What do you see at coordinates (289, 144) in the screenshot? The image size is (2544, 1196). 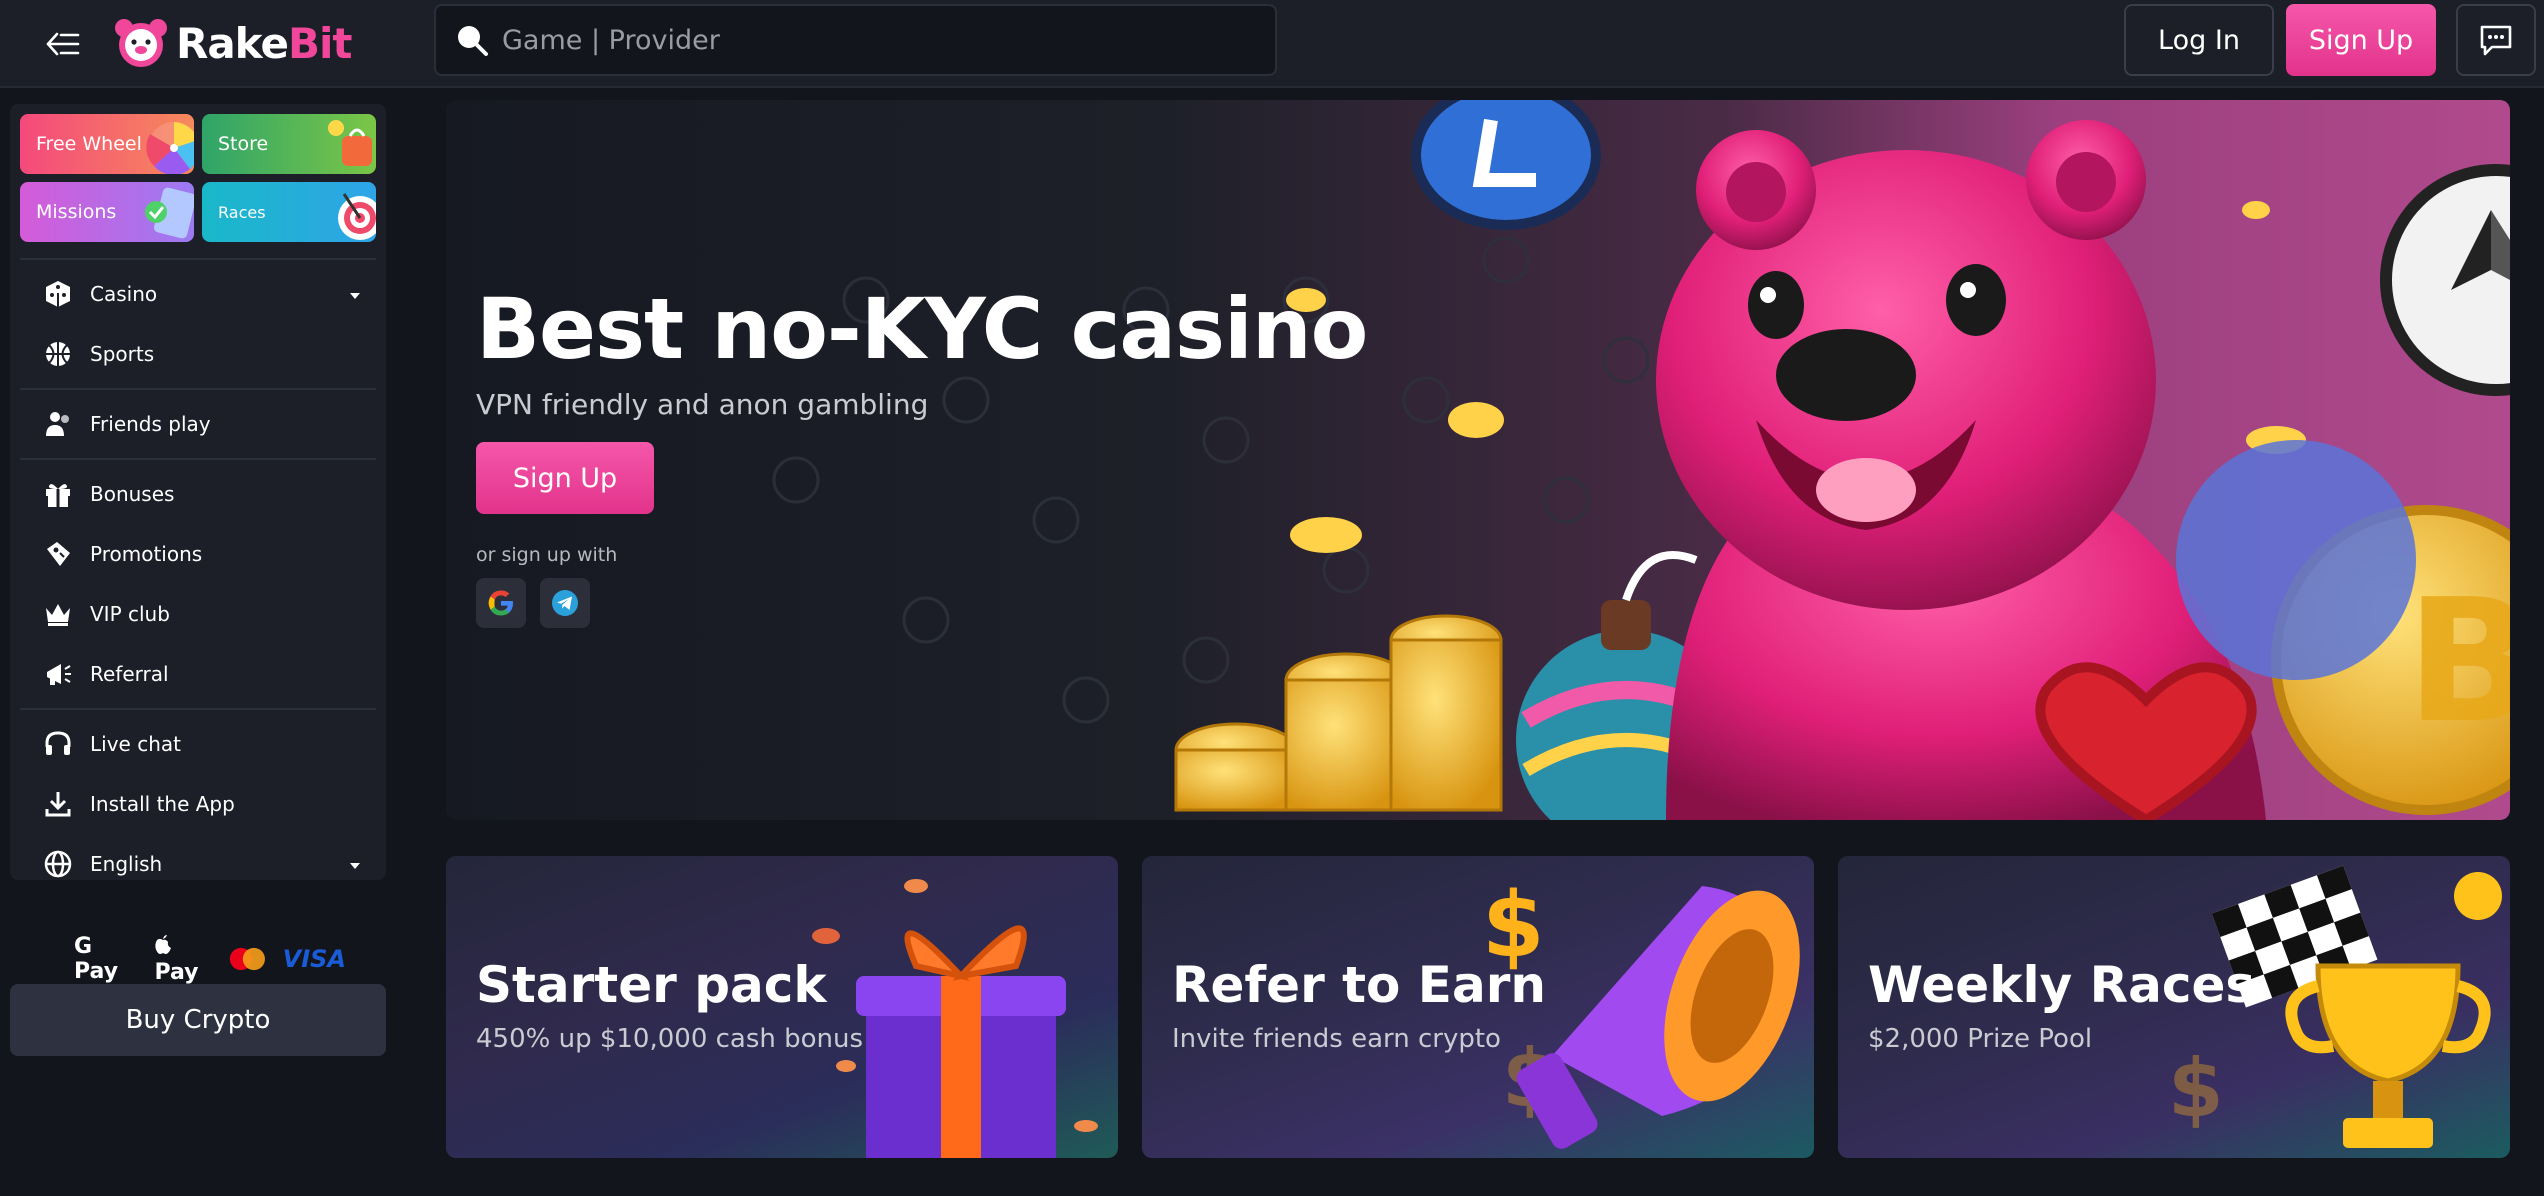 I see `store-tile: Store` at bounding box center [289, 144].